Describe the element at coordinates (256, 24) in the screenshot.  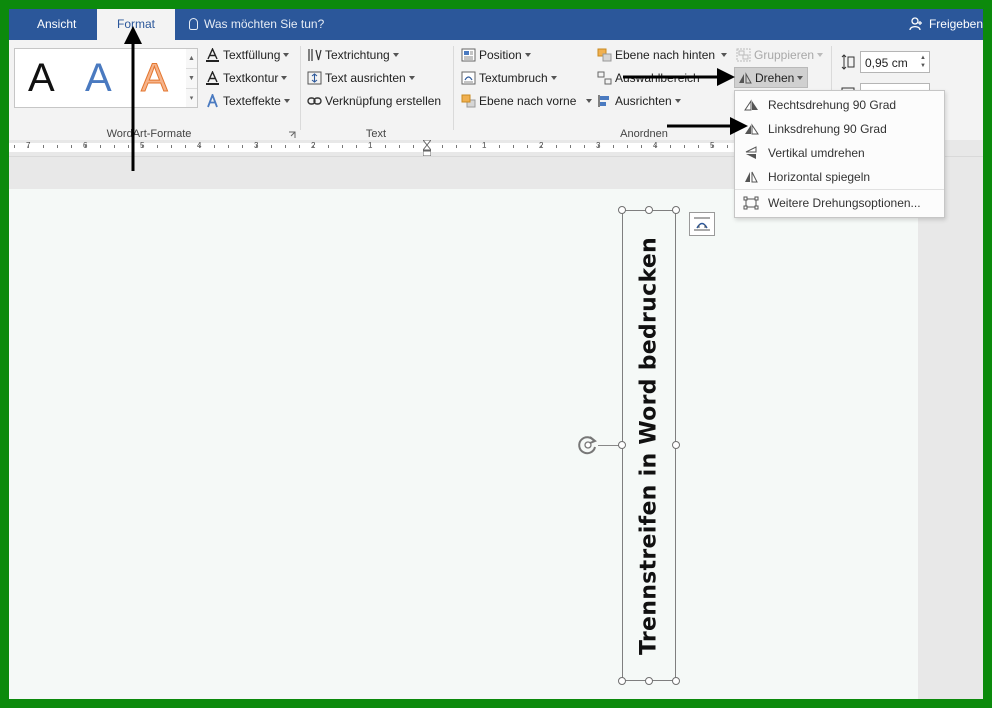
I see `tell-me-box: Was möchten Sie tun?` at that location.